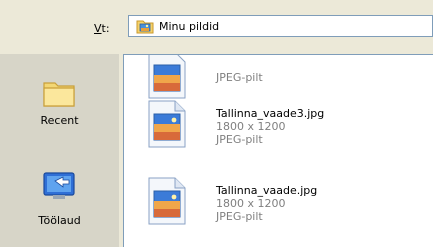 The height and width of the screenshot is (247, 433). I want to click on my-pictures-folder-icon, so click(145, 27).